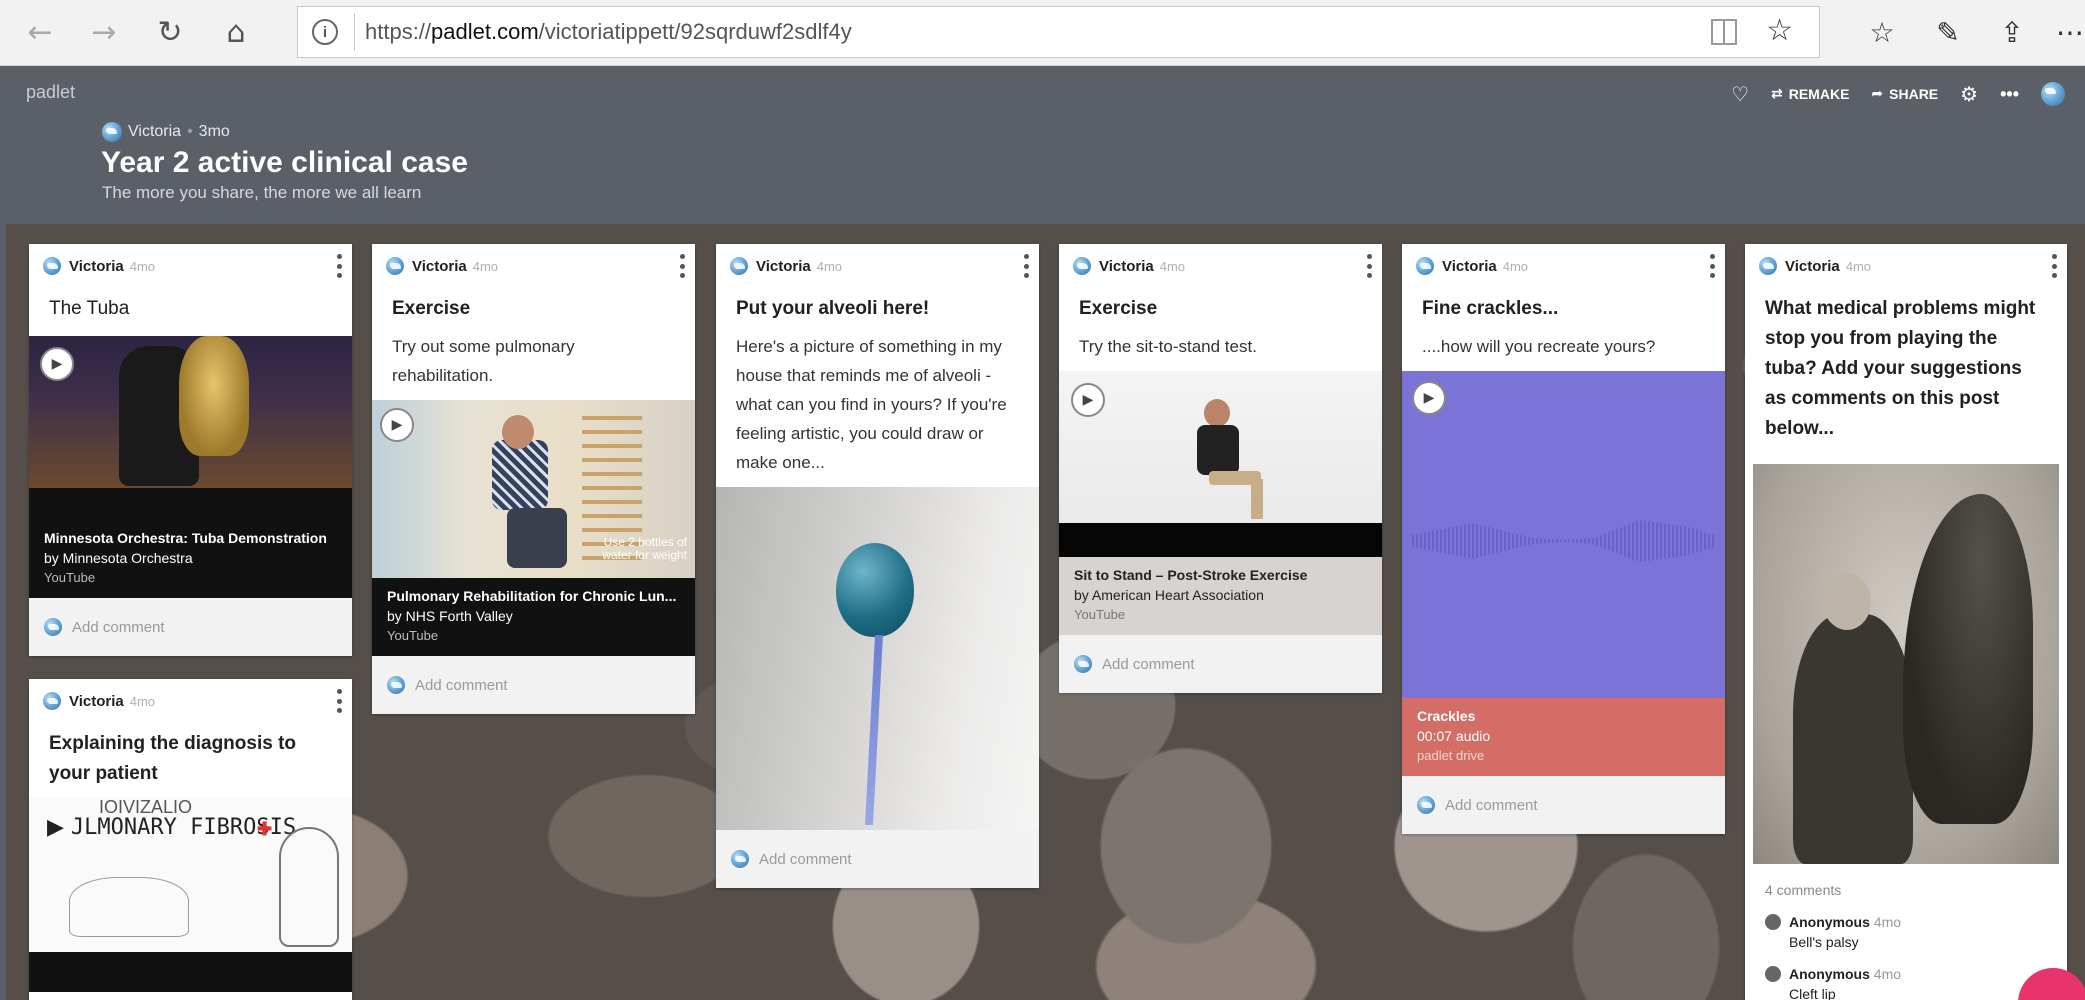 This screenshot has height=1000, width=2085. Describe the element at coordinates (1810, 94) in the screenshot. I see `remake-button: ⇄ REMAKE` at that location.